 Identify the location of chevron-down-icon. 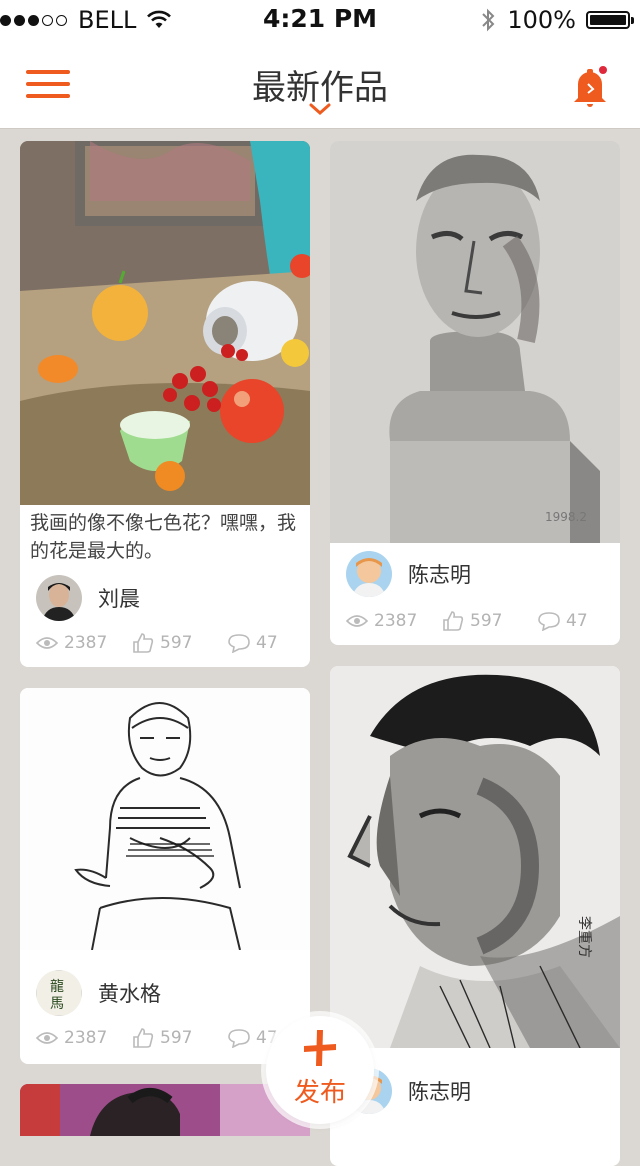
(320, 109).